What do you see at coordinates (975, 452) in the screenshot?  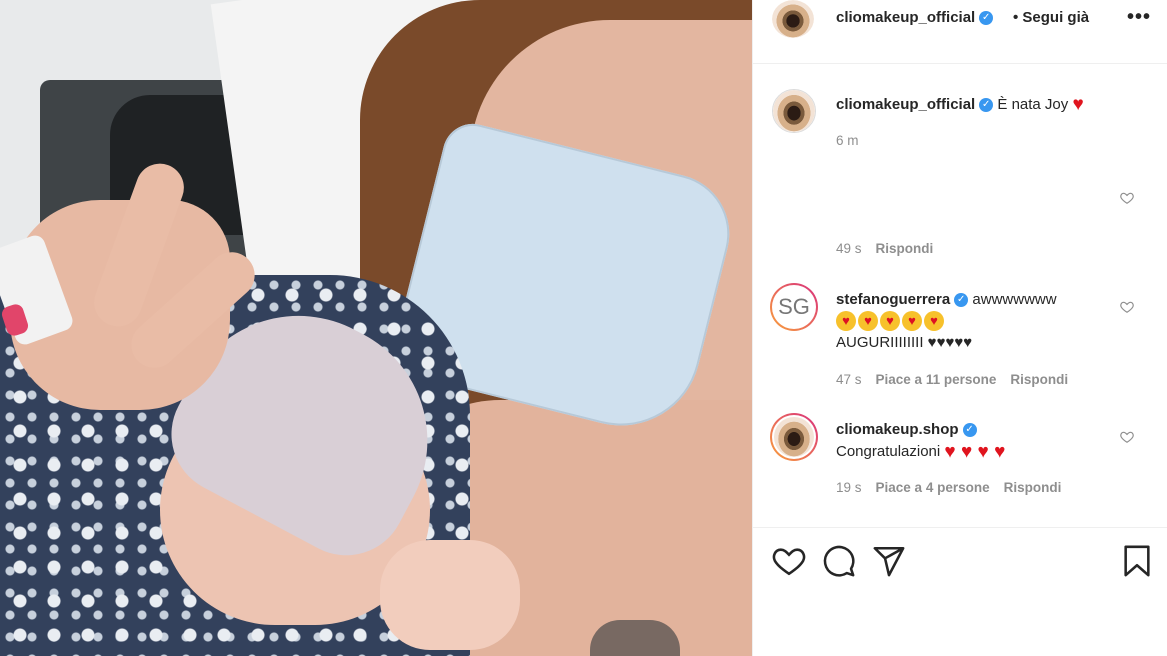 I see `red-hearts-emoji: ♥ ♥ ♥ ♥` at bounding box center [975, 452].